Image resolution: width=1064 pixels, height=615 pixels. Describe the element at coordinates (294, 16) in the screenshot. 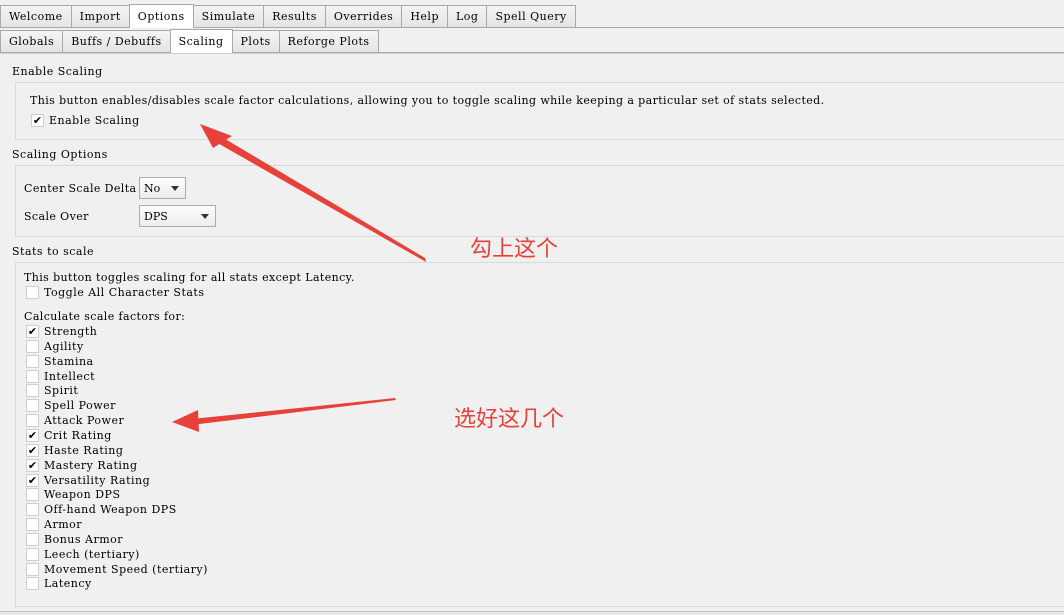

I see `tab-results: Results` at that location.